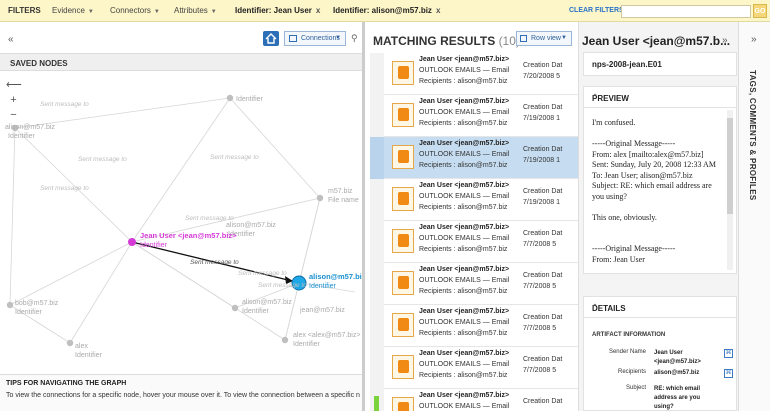 The height and width of the screenshot is (412, 770). Describe the element at coordinates (540, 370) in the screenshot. I see `row-date: 7/7/2008 5` at that location.